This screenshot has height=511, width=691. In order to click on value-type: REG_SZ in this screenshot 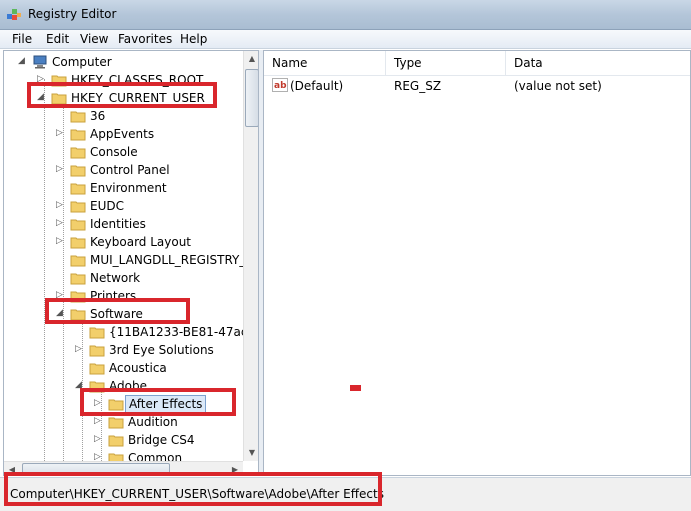, I will do `click(418, 86)`.